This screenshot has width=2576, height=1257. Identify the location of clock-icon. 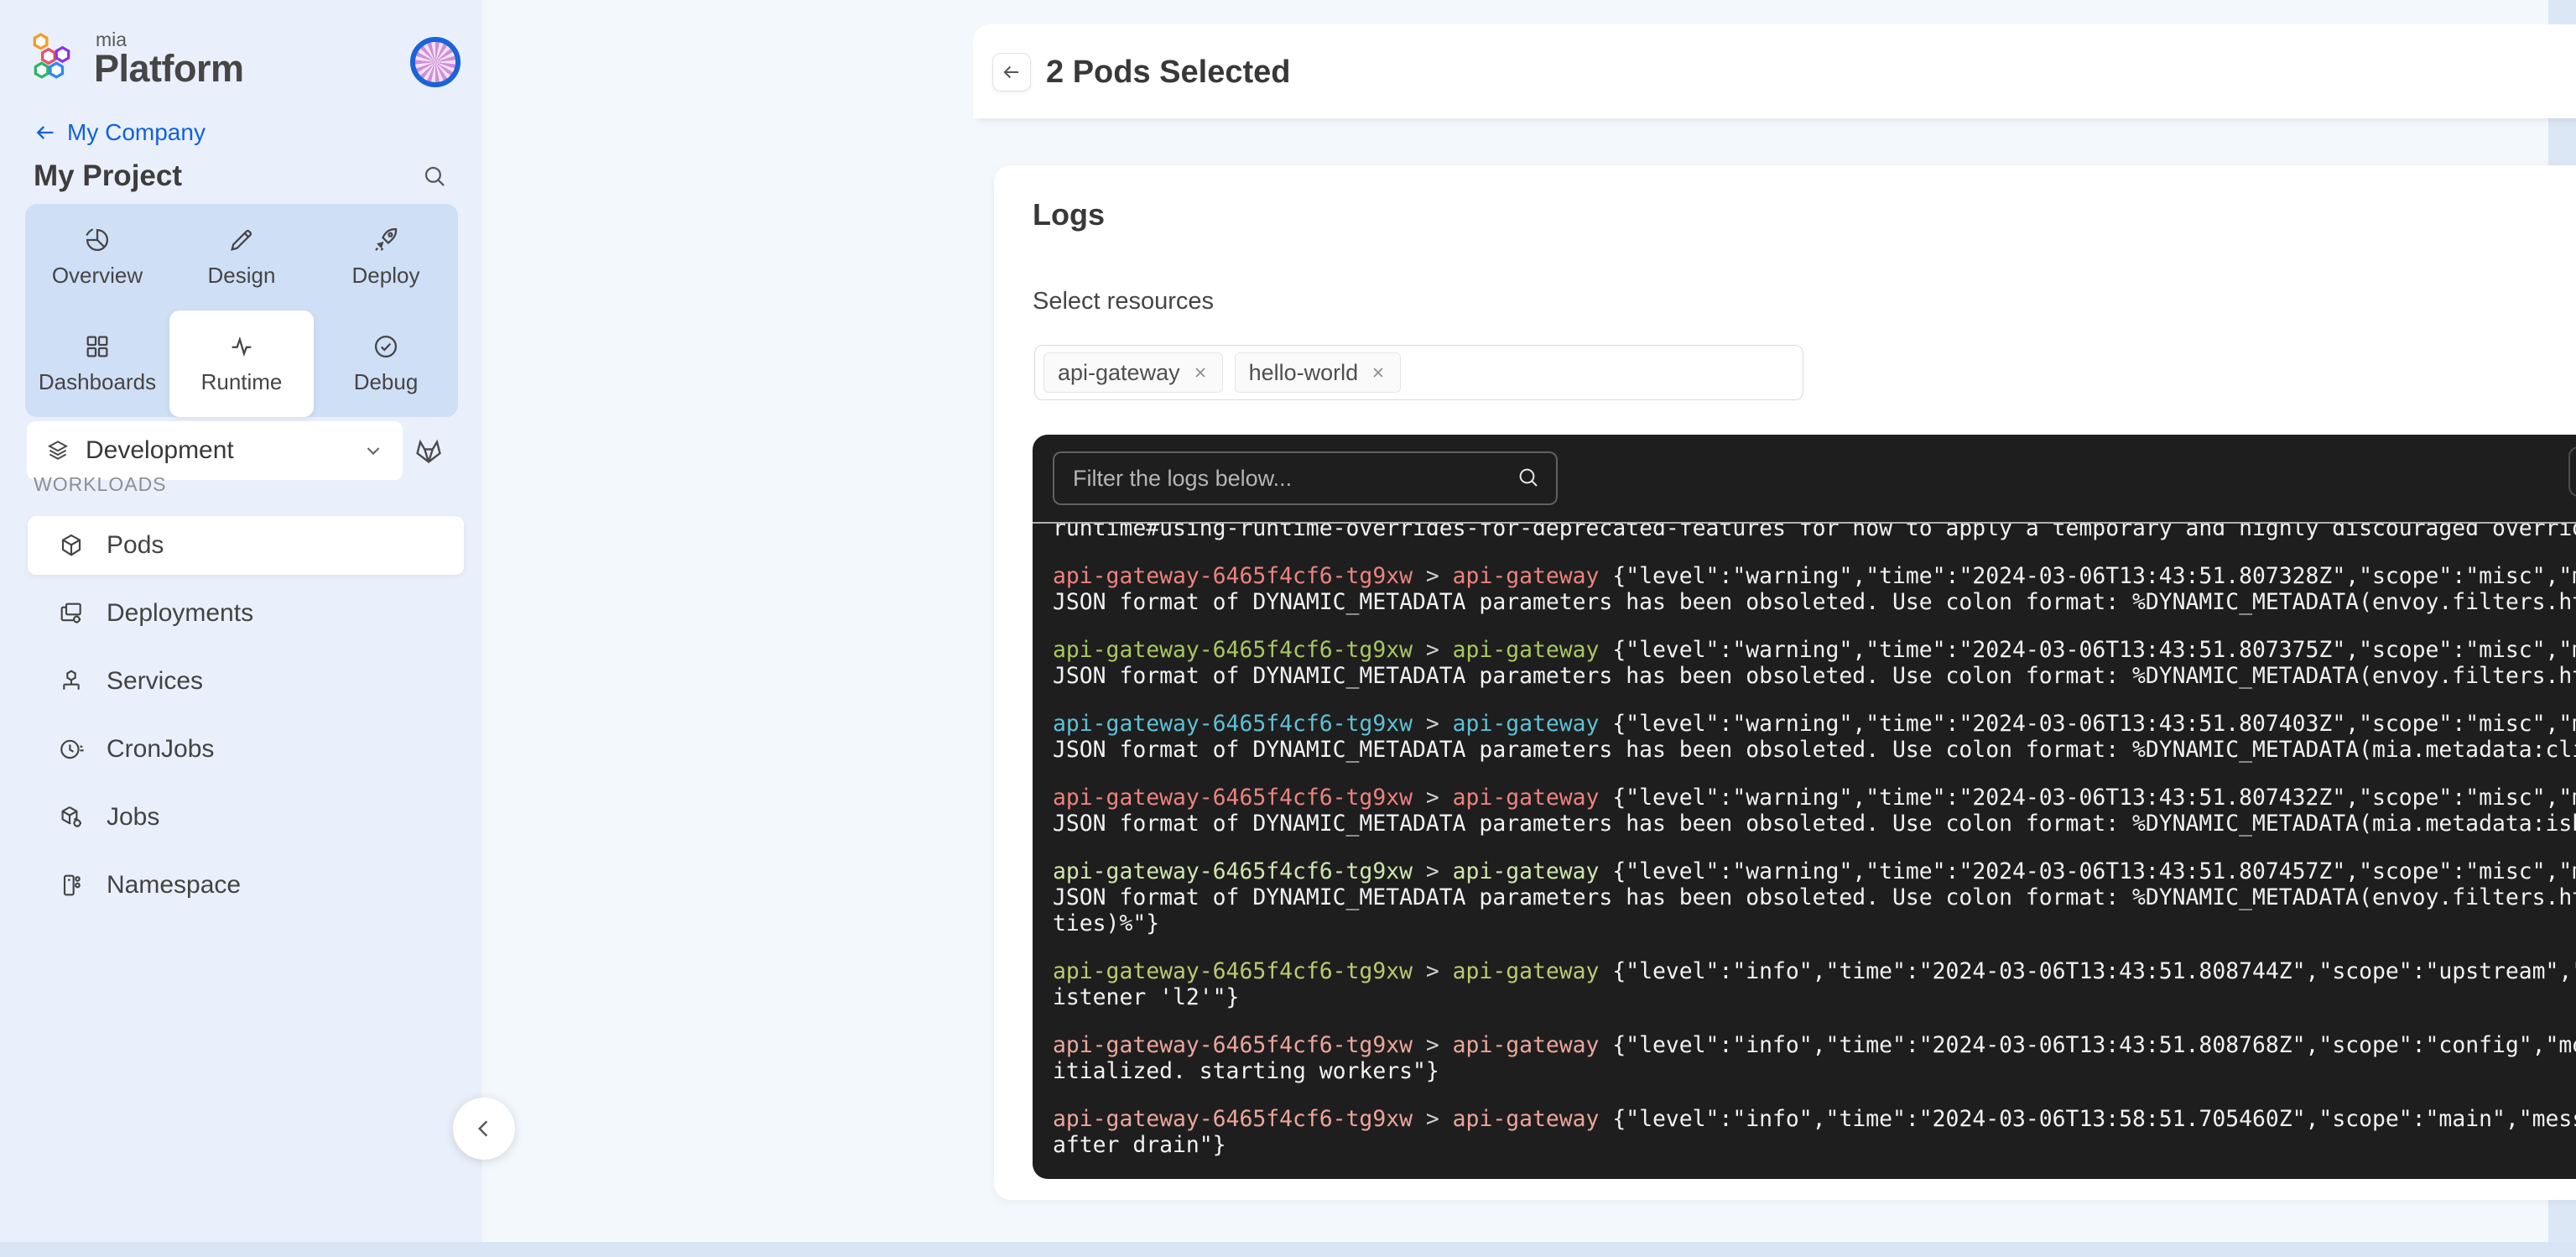
(72, 749).